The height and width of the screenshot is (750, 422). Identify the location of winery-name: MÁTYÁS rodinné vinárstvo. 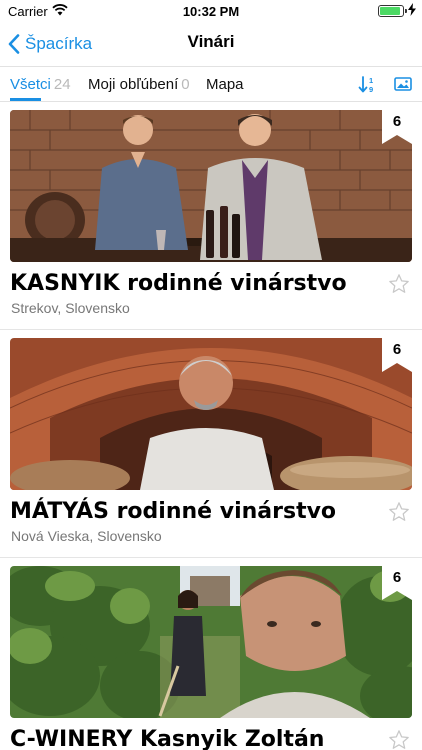
(173, 511).